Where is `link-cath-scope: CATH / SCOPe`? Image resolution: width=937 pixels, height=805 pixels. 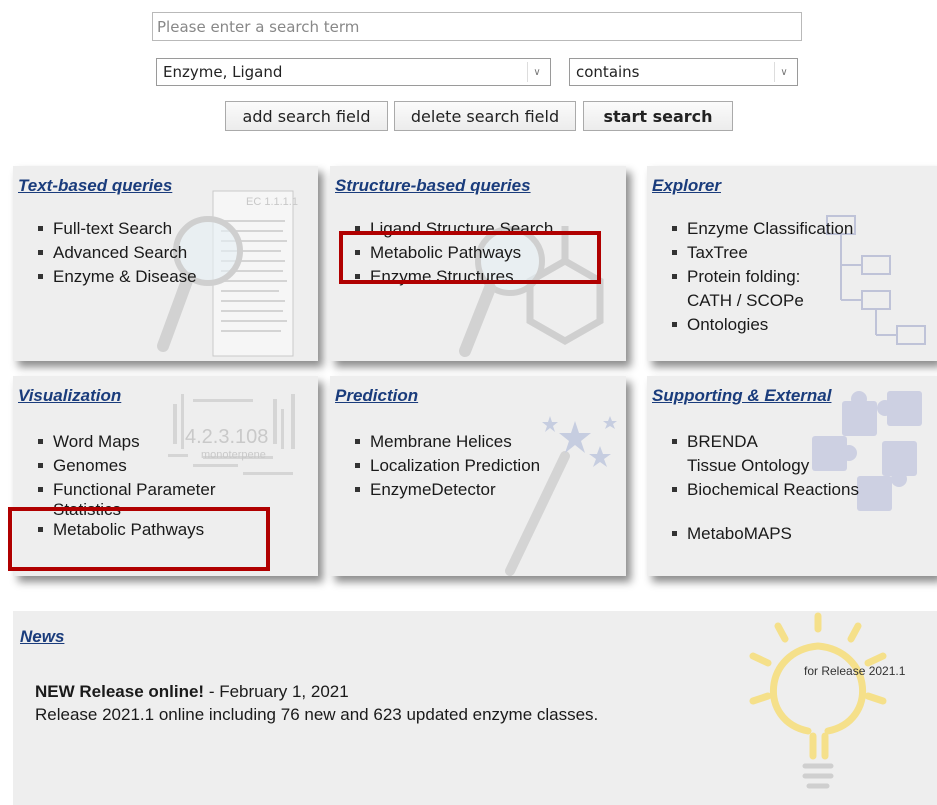
link-cath-scope: CATH / SCOPe is located at coordinates (760, 301).